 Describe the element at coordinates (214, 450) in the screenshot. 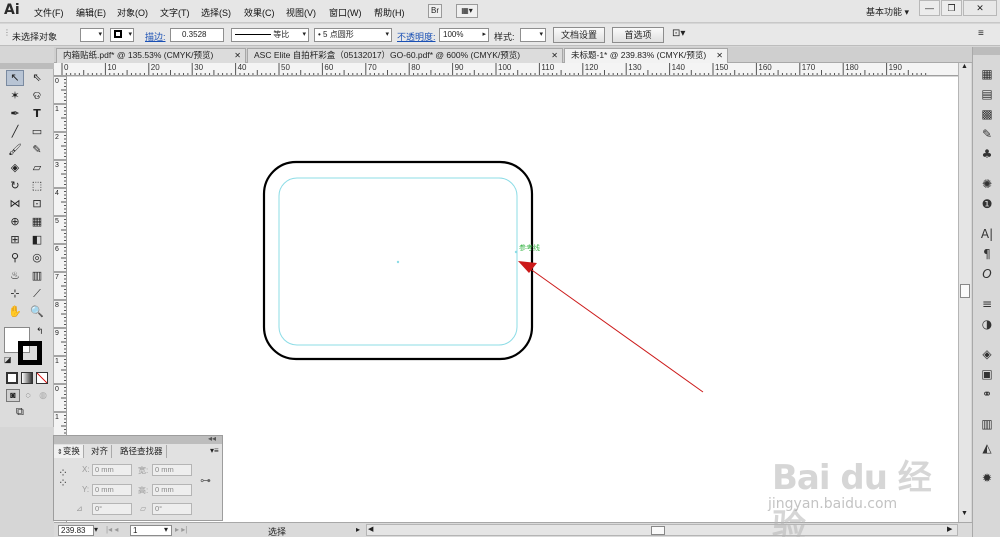

I see `panel-menu-icon: ▾≡` at that location.